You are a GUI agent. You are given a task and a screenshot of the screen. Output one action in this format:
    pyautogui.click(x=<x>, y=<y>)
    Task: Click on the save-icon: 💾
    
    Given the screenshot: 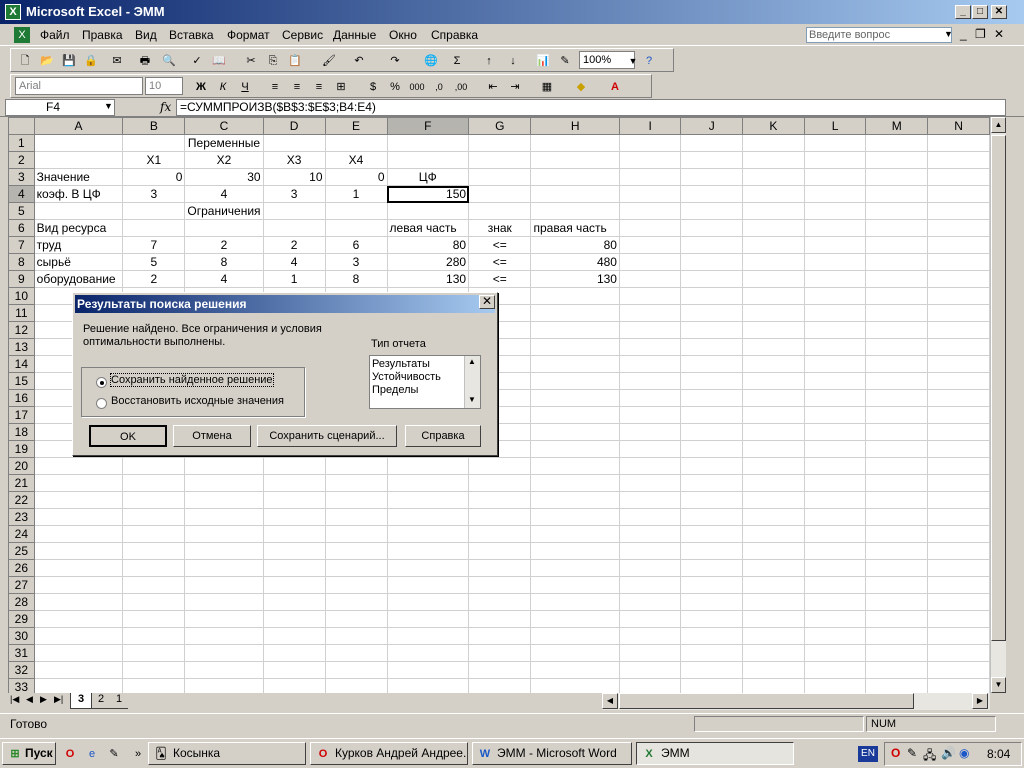 What is the action you would take?
    pyautogui.click(x=69, y=61)
    